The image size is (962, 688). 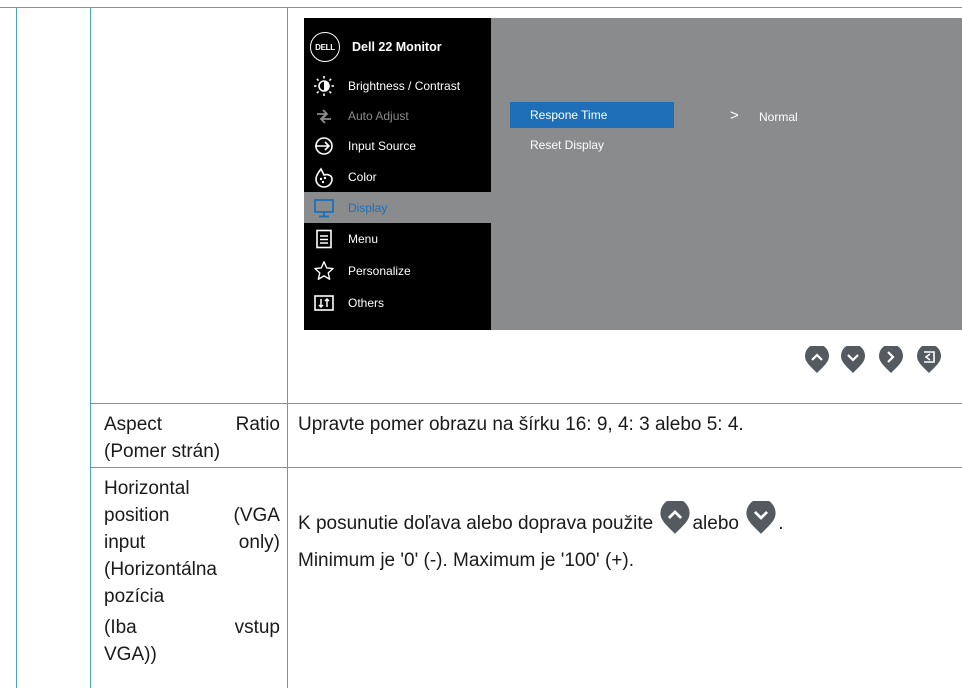 What do you see at coordinates (324, 146) in the screenshot?
I see `input-source-icon` at bounding box center [324, 146].